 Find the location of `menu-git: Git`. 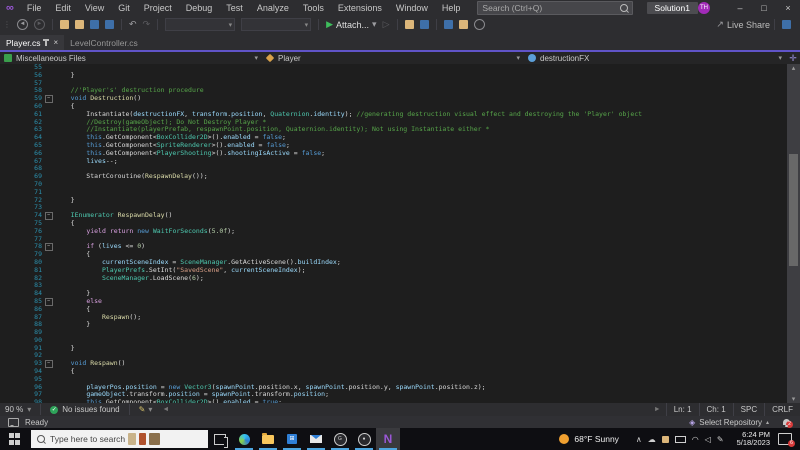

menu-git: Git is located at coordinates (124, 8).